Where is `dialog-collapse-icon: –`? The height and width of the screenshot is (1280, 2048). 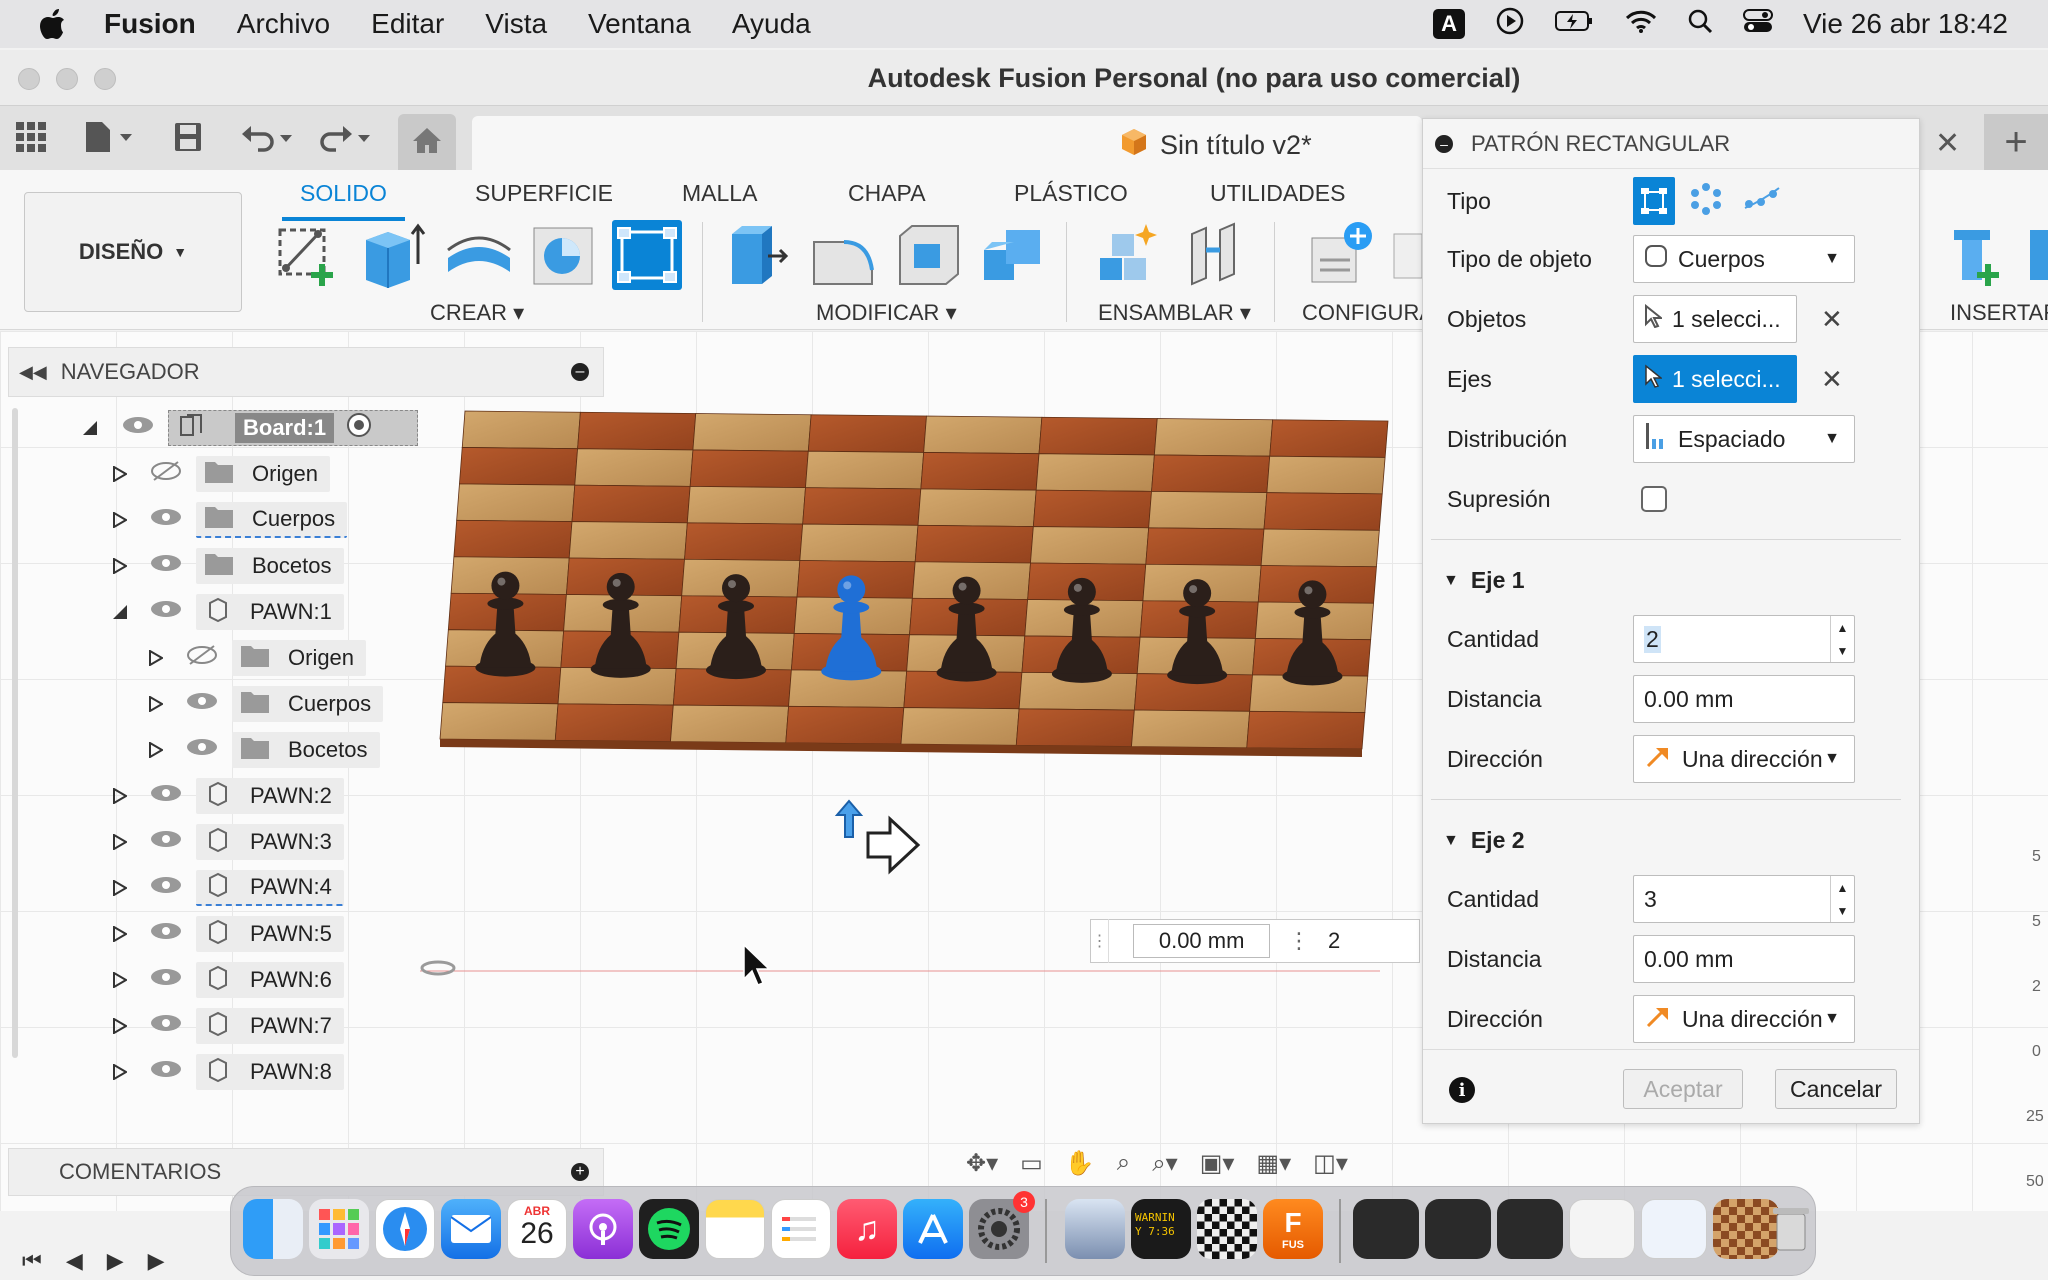
dialog-collapse-icon: – is located at coordinates (1444, 143).